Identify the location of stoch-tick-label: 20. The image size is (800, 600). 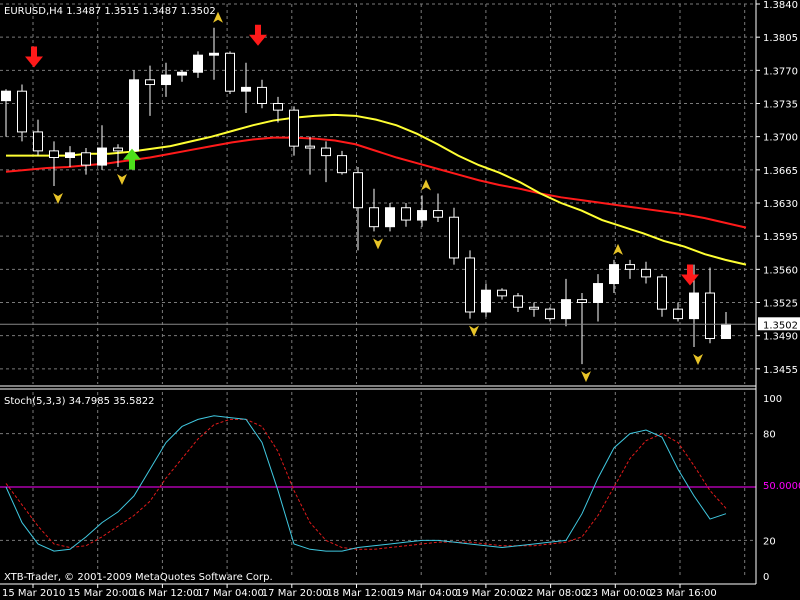
(769, 541).